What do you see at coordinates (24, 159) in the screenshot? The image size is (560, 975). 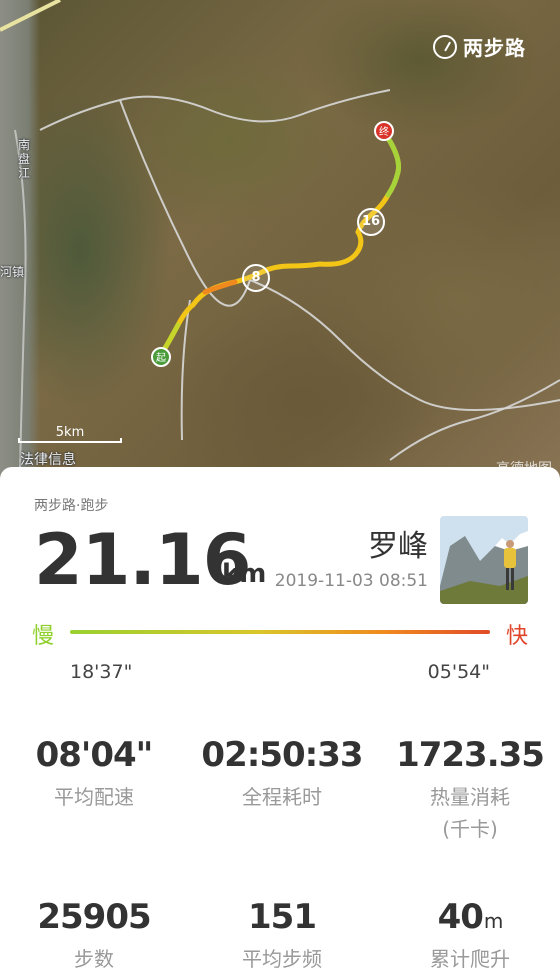 I see `map-label-river: 南盘江` at bounding box center [24, 159].